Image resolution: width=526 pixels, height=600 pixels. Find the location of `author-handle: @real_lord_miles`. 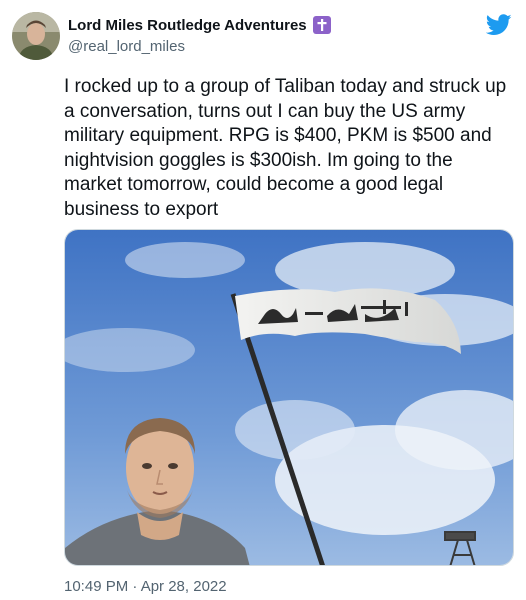

author-handle: @real_lord_miles is located at coordinates (126, 46).